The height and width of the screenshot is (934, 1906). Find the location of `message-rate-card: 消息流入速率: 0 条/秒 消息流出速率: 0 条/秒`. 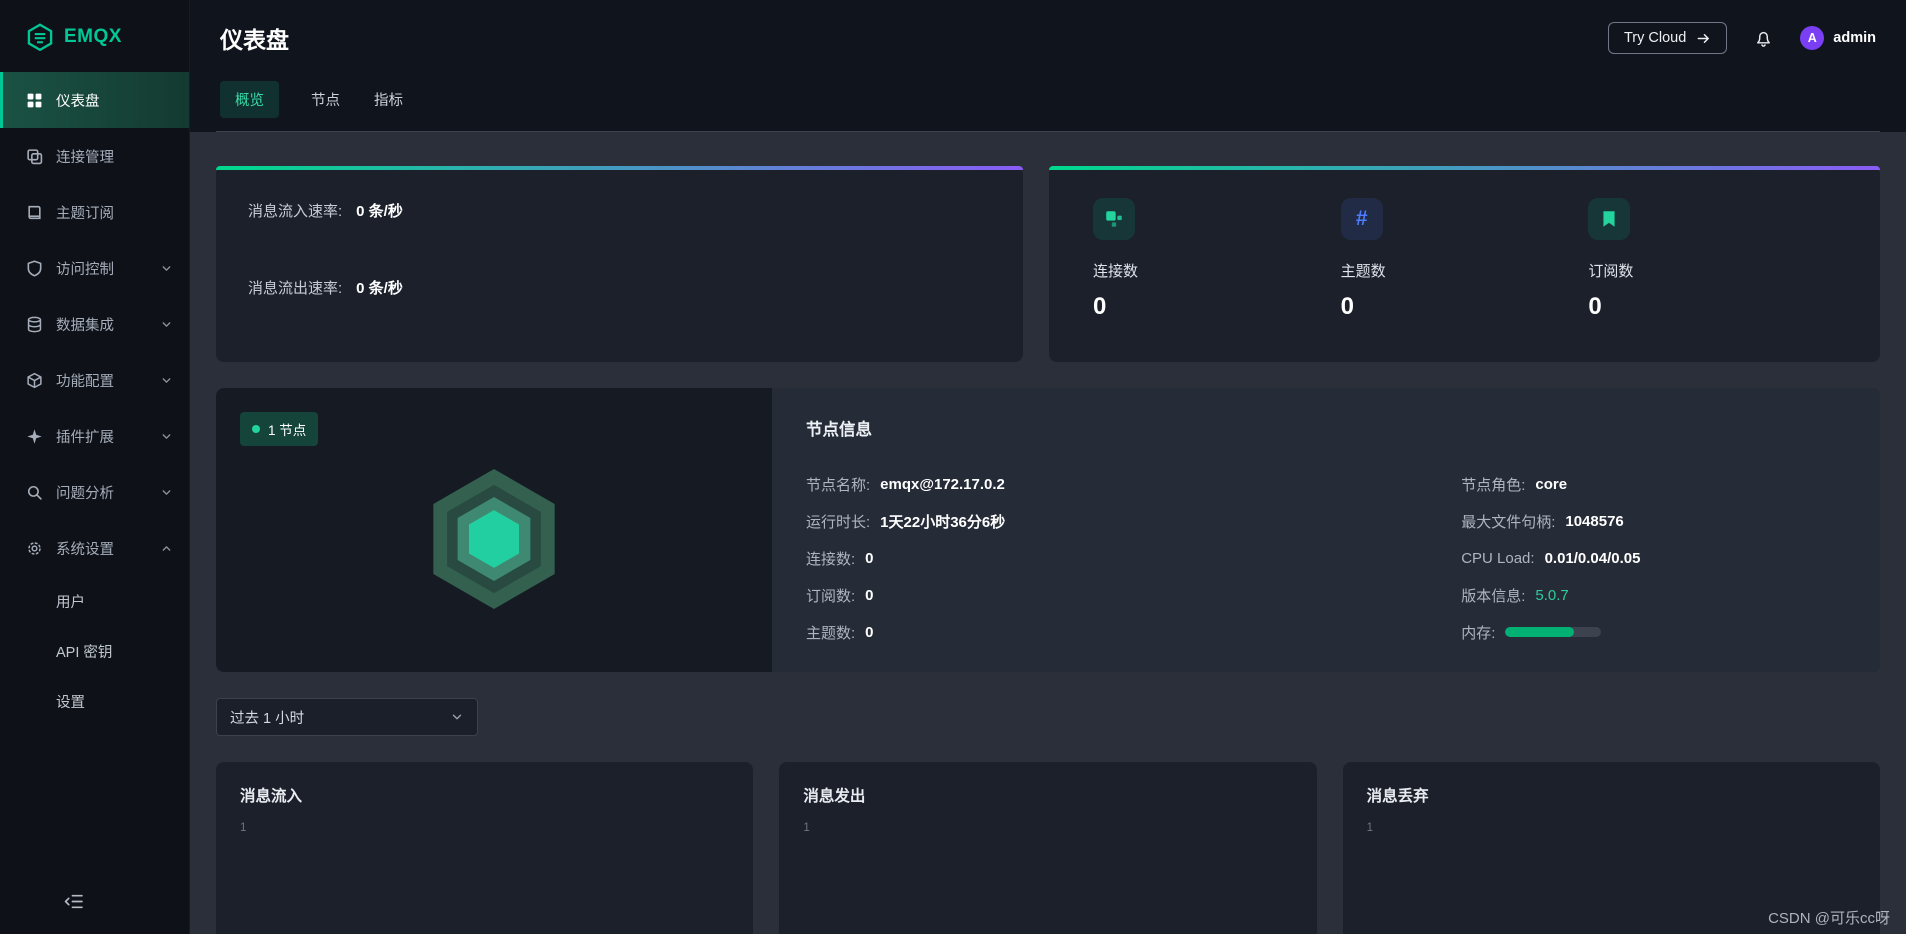

message-rate-card: 消息流入速率: 0 条/秒 消息流出速率: 0 条/秒 is located at coordinates (619, 264).